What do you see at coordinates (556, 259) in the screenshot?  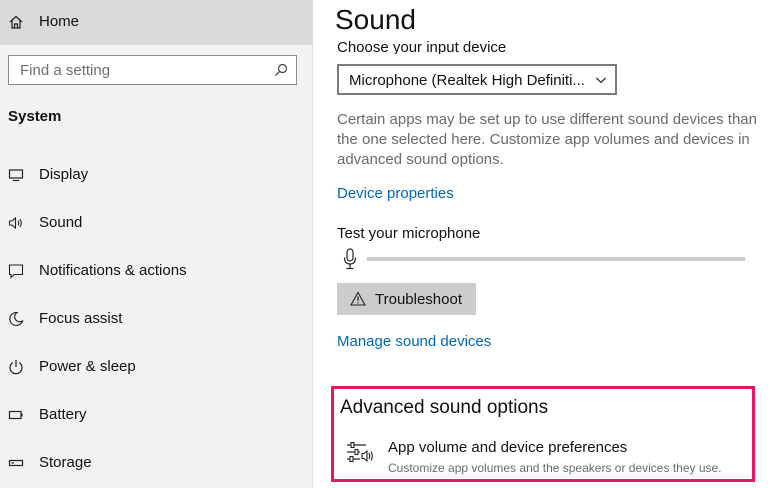 I see `microphone-level-meter` at bounding box center [556, 259].